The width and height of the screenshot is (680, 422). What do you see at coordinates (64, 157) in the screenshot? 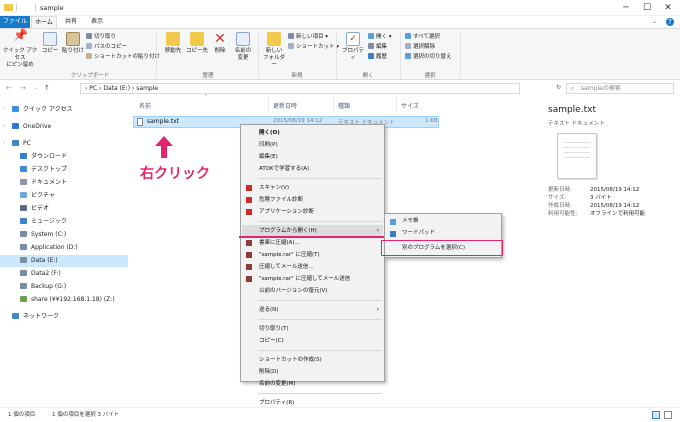
I see `nav-item: ダウンロード` at bounding box center [64, 157].